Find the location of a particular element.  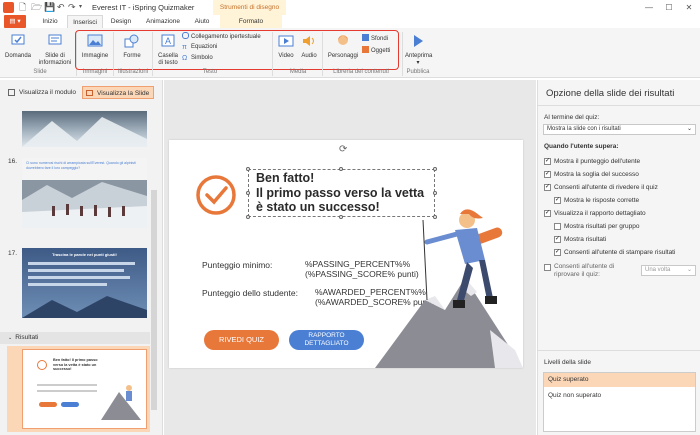

window-title: Everest IT - iSpring Quizmaker is located at coordinates (143, 7).